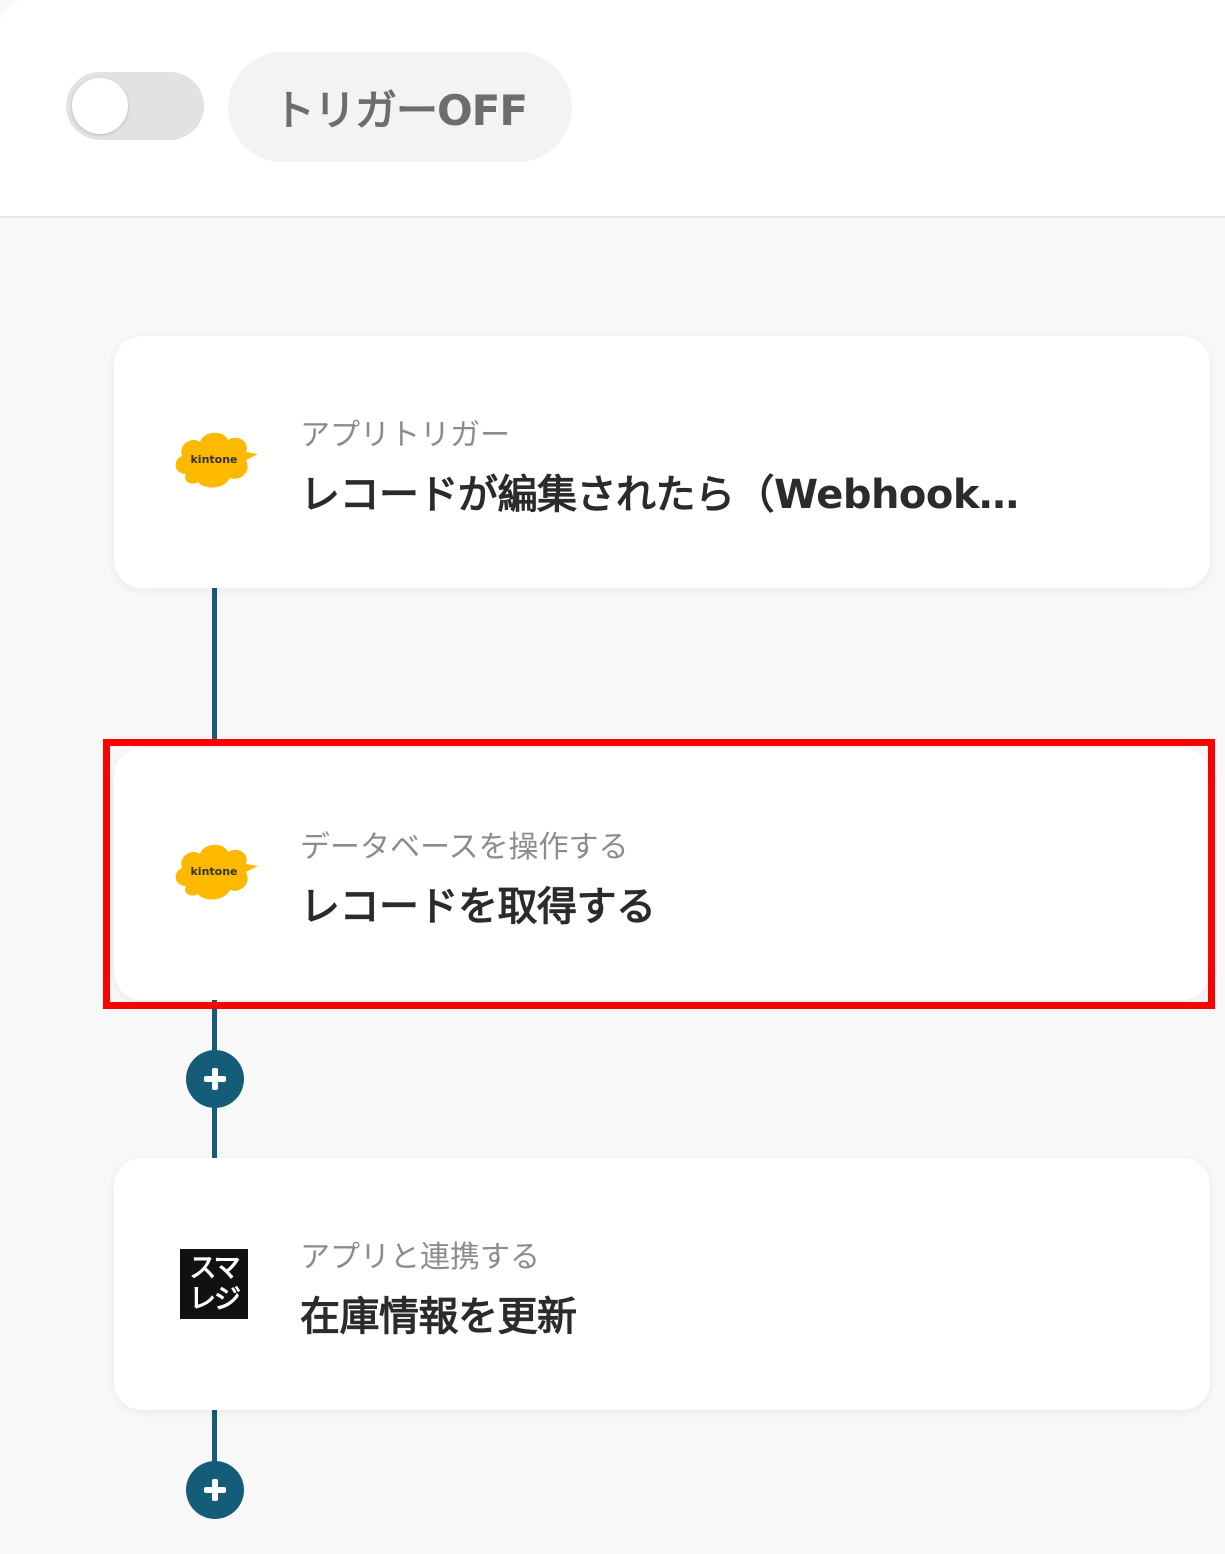  I want to click on step-title: 在庫情報を更新, so click(438, 1317).